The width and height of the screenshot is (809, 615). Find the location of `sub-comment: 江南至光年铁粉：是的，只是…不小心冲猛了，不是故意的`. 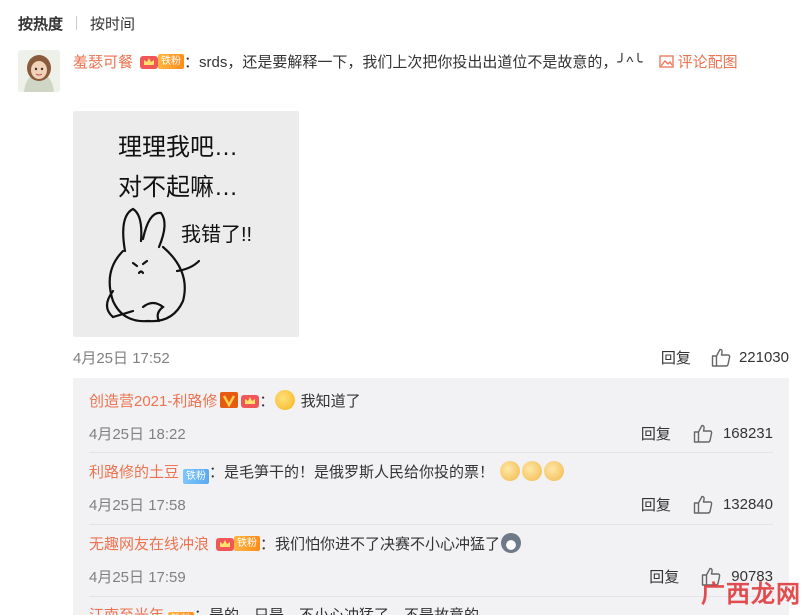

sub-comment: 江南至光年铁粉：是的，只是…不小心冲猛了，不是故意的 is located at coordinates (431, 609).